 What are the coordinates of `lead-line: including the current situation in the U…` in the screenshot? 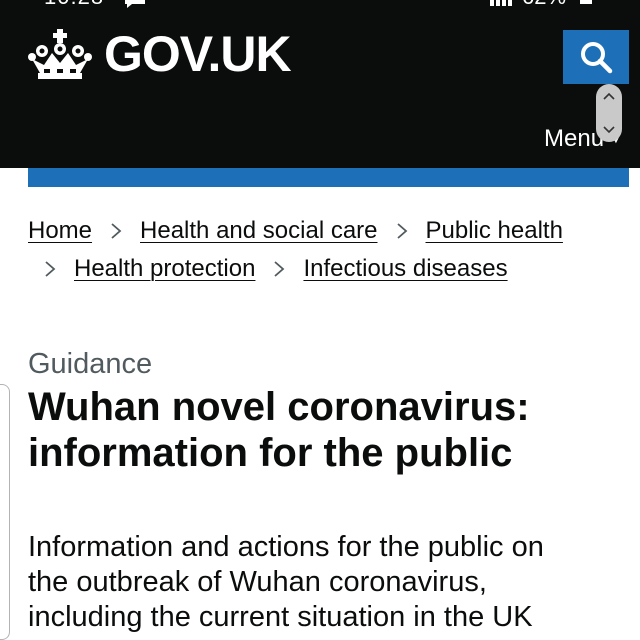 It's located at (280, 617).